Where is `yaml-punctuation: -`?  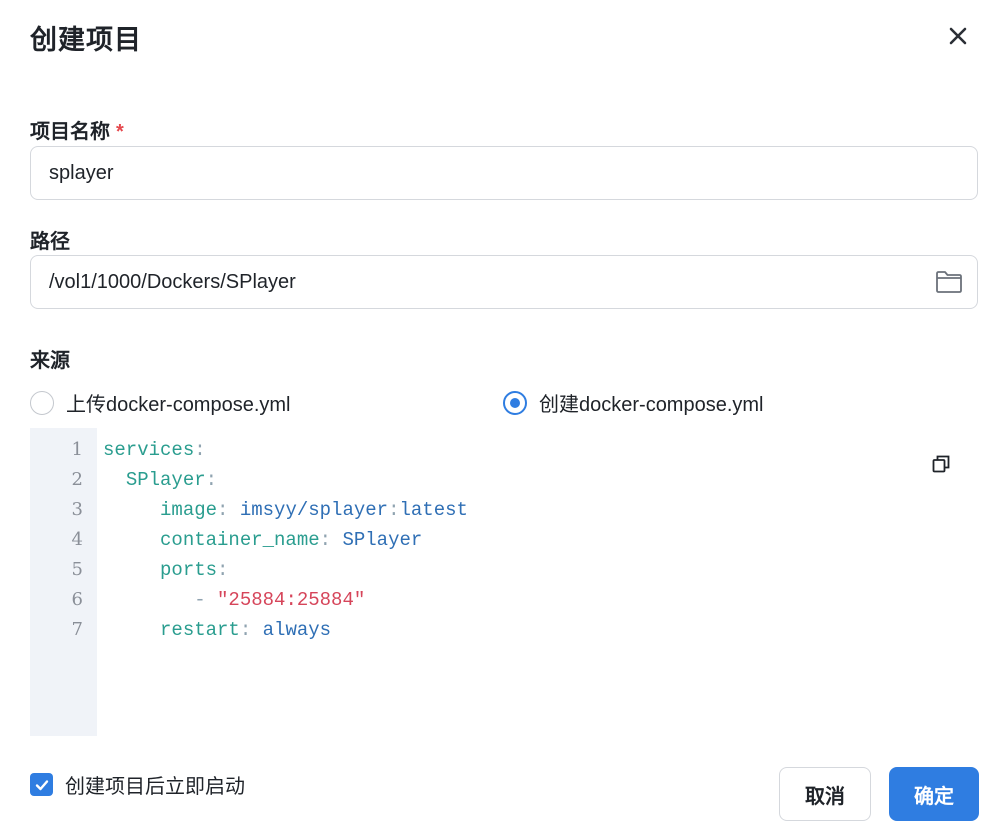
yaml-punctuation: - is located at coordinates (206, 600).